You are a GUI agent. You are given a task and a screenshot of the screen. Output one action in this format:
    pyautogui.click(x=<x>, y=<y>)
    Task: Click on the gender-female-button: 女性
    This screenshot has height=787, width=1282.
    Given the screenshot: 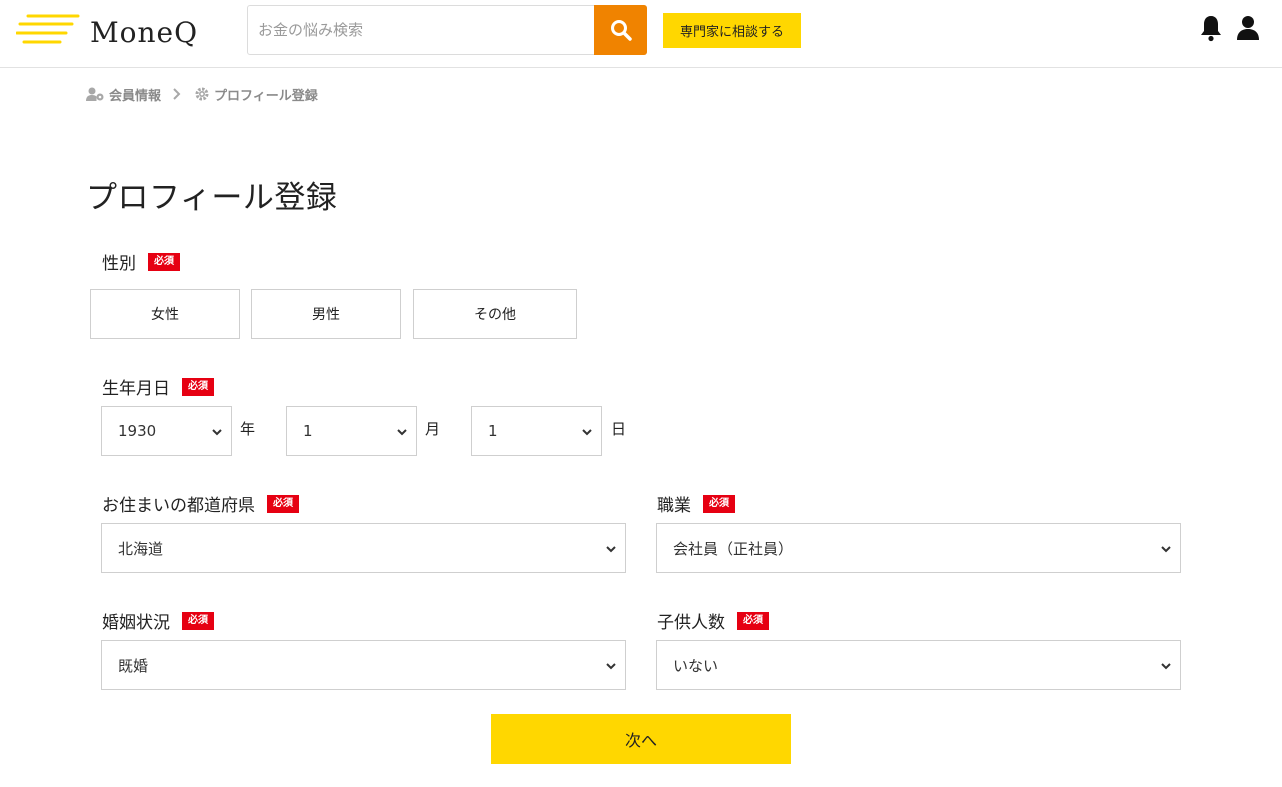 What is the action you would take?
    pyautogui.click(x=165, y=314)
    